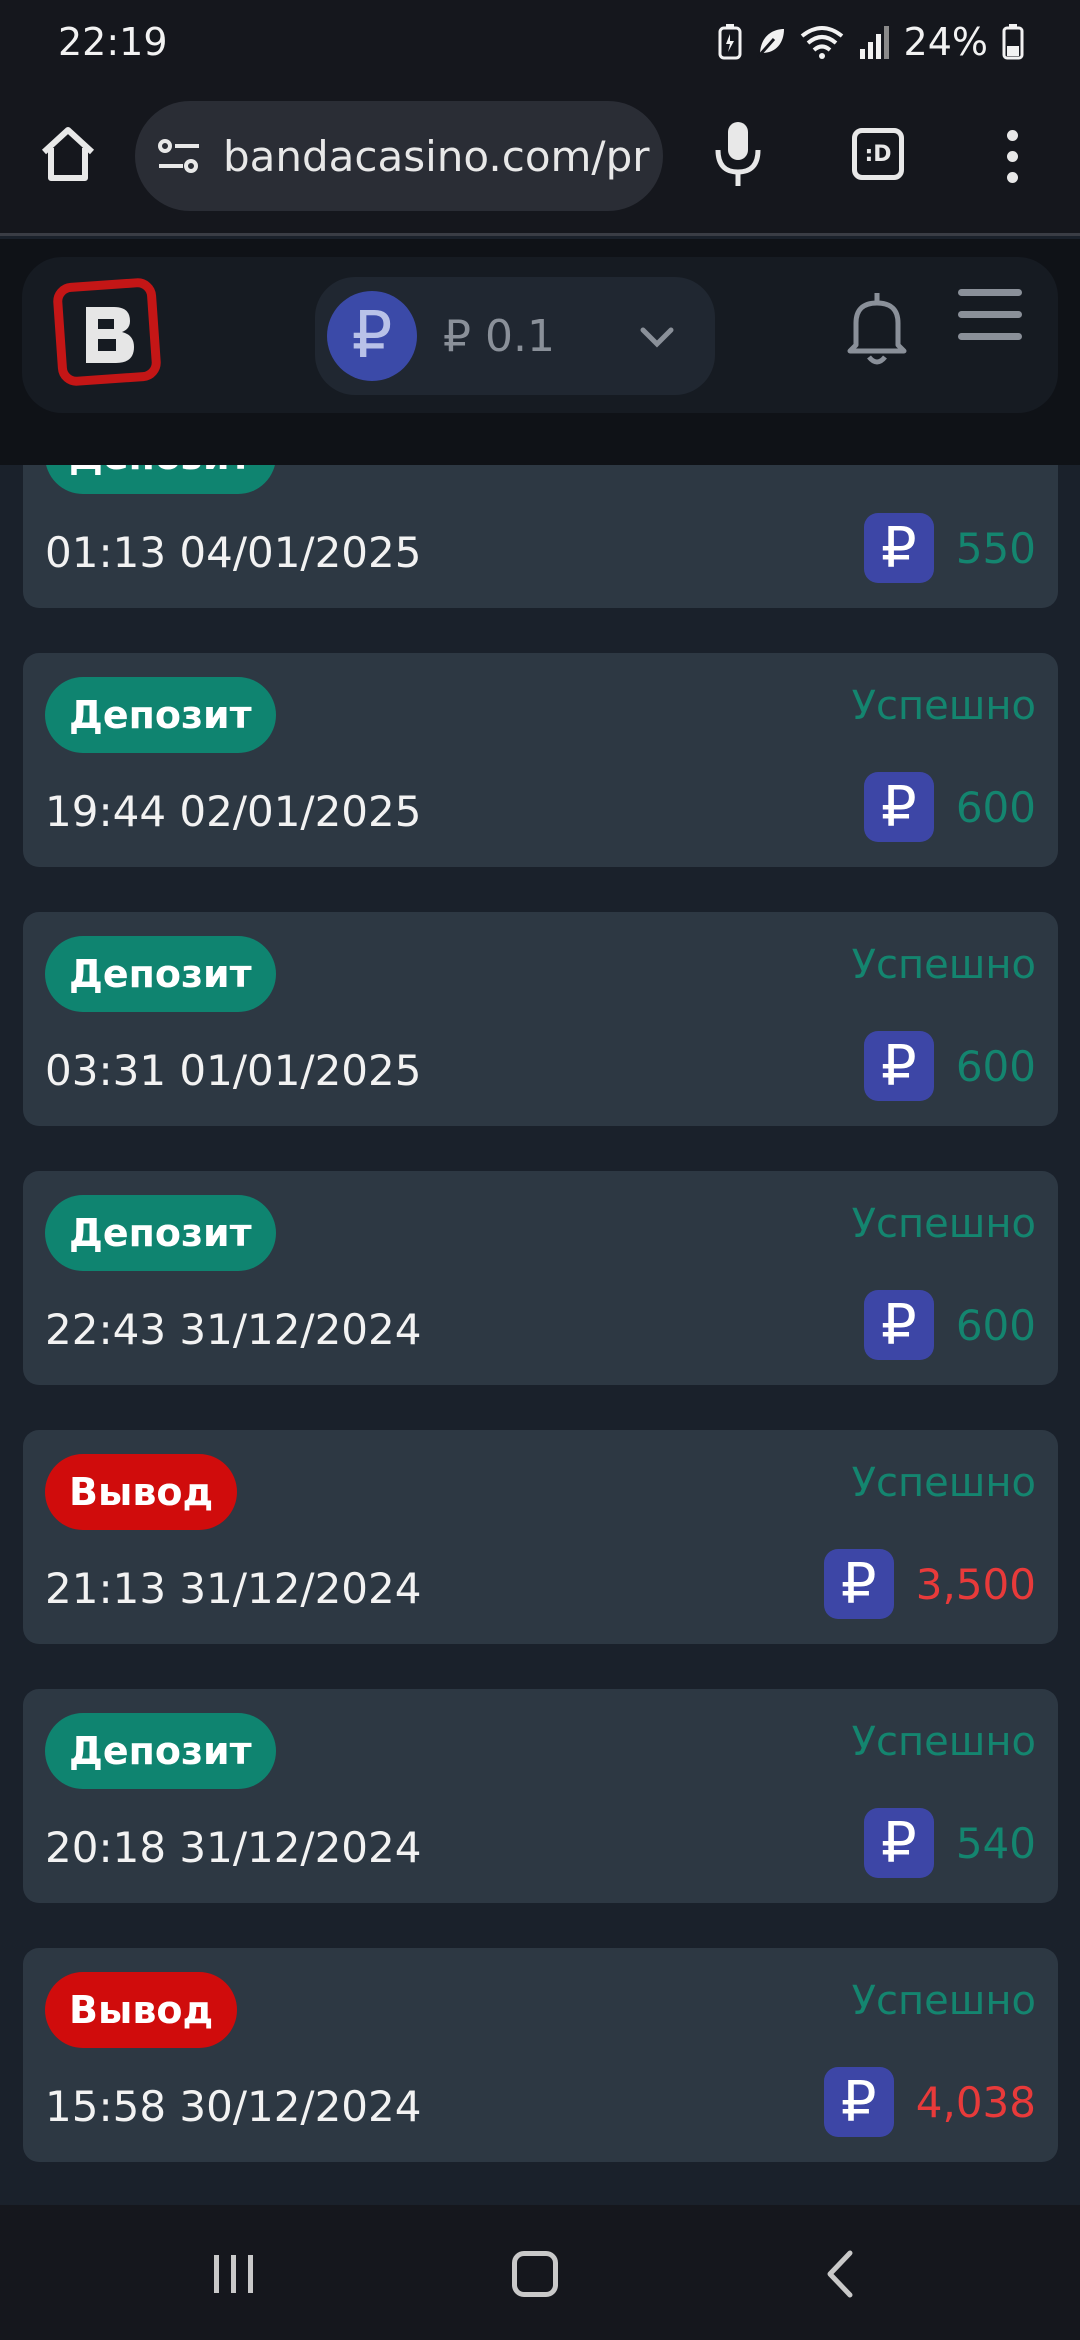 The image size is (1080, 2340). I want to click on transaction-card: Депозит Успешно 03:31 01/01/2025 ₽600, so click(540, 1019).